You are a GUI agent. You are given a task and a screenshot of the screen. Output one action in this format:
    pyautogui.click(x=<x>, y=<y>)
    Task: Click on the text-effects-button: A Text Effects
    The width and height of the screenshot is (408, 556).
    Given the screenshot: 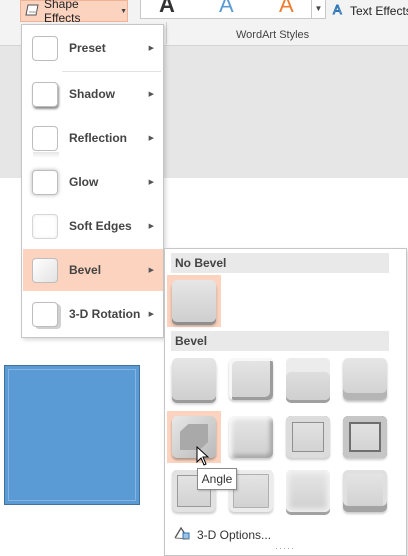 What is the action you would take?
    pyautogui.click(x=370, y=10)
    